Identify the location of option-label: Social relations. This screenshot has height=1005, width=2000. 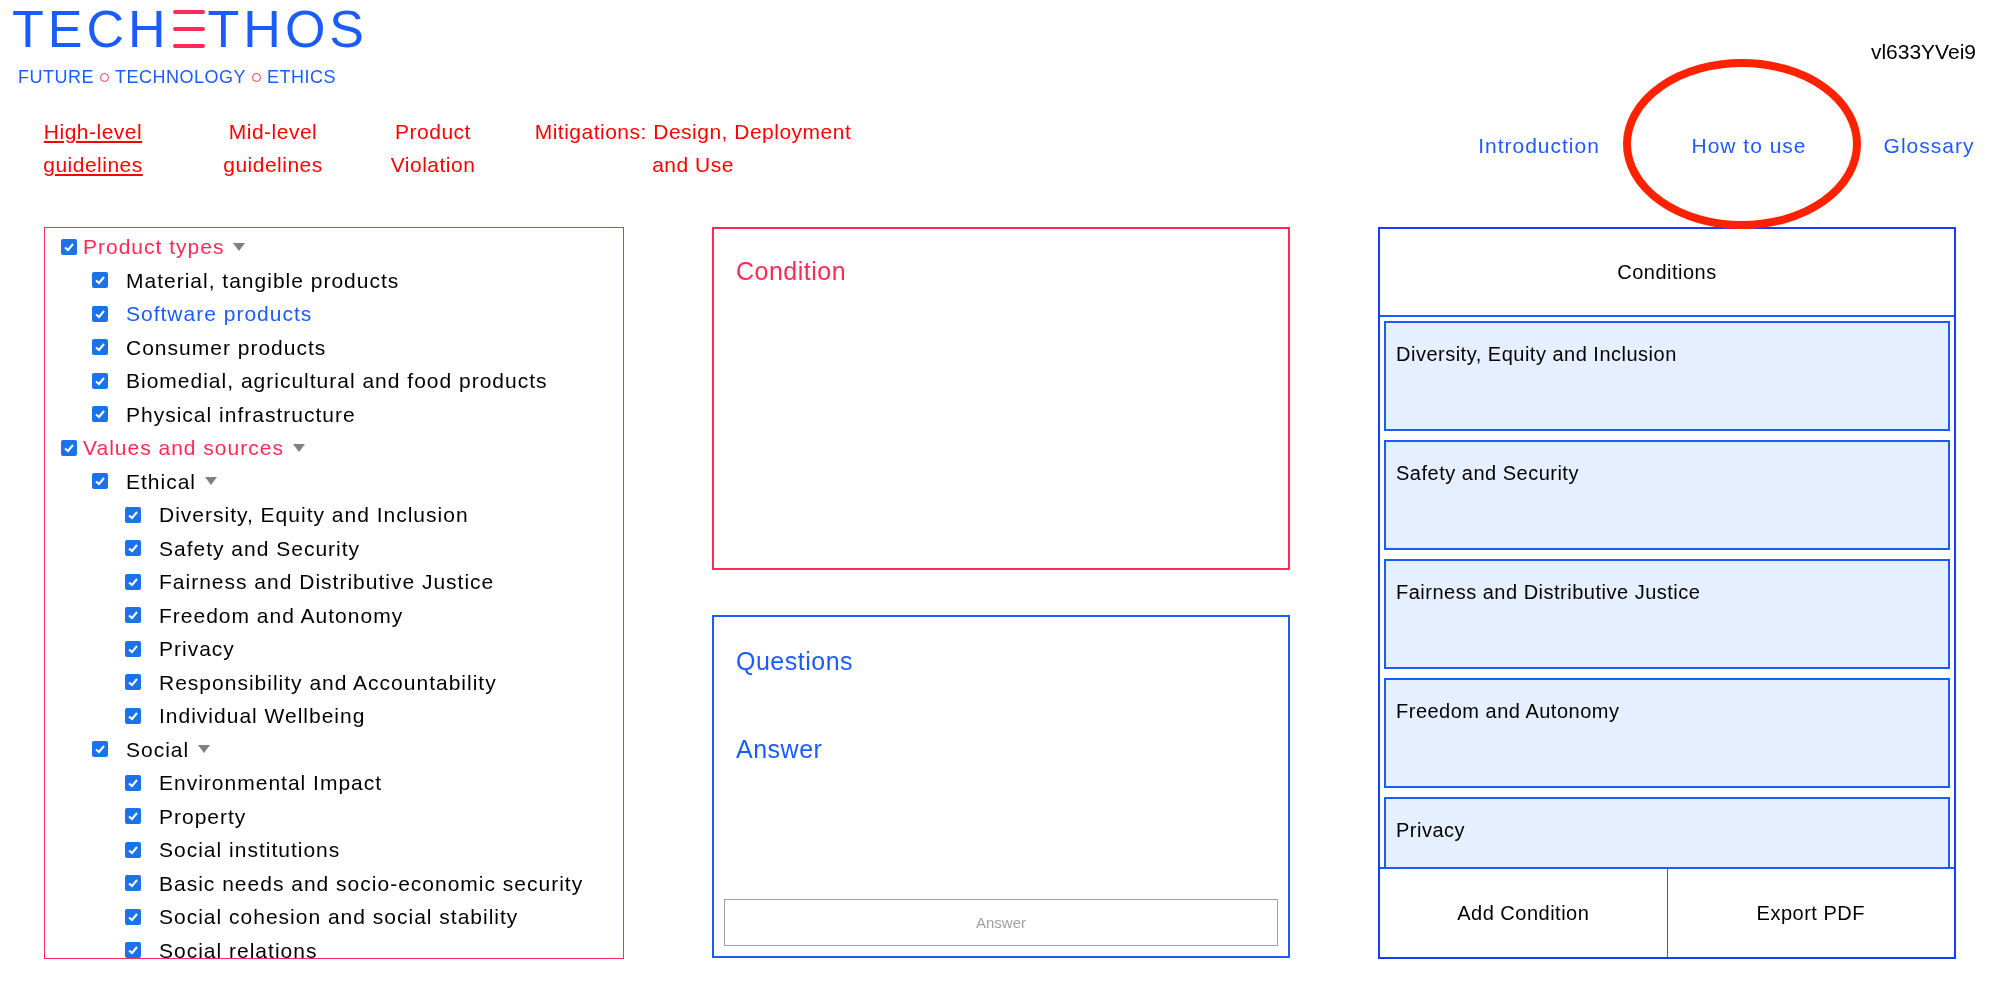
(238, 946).